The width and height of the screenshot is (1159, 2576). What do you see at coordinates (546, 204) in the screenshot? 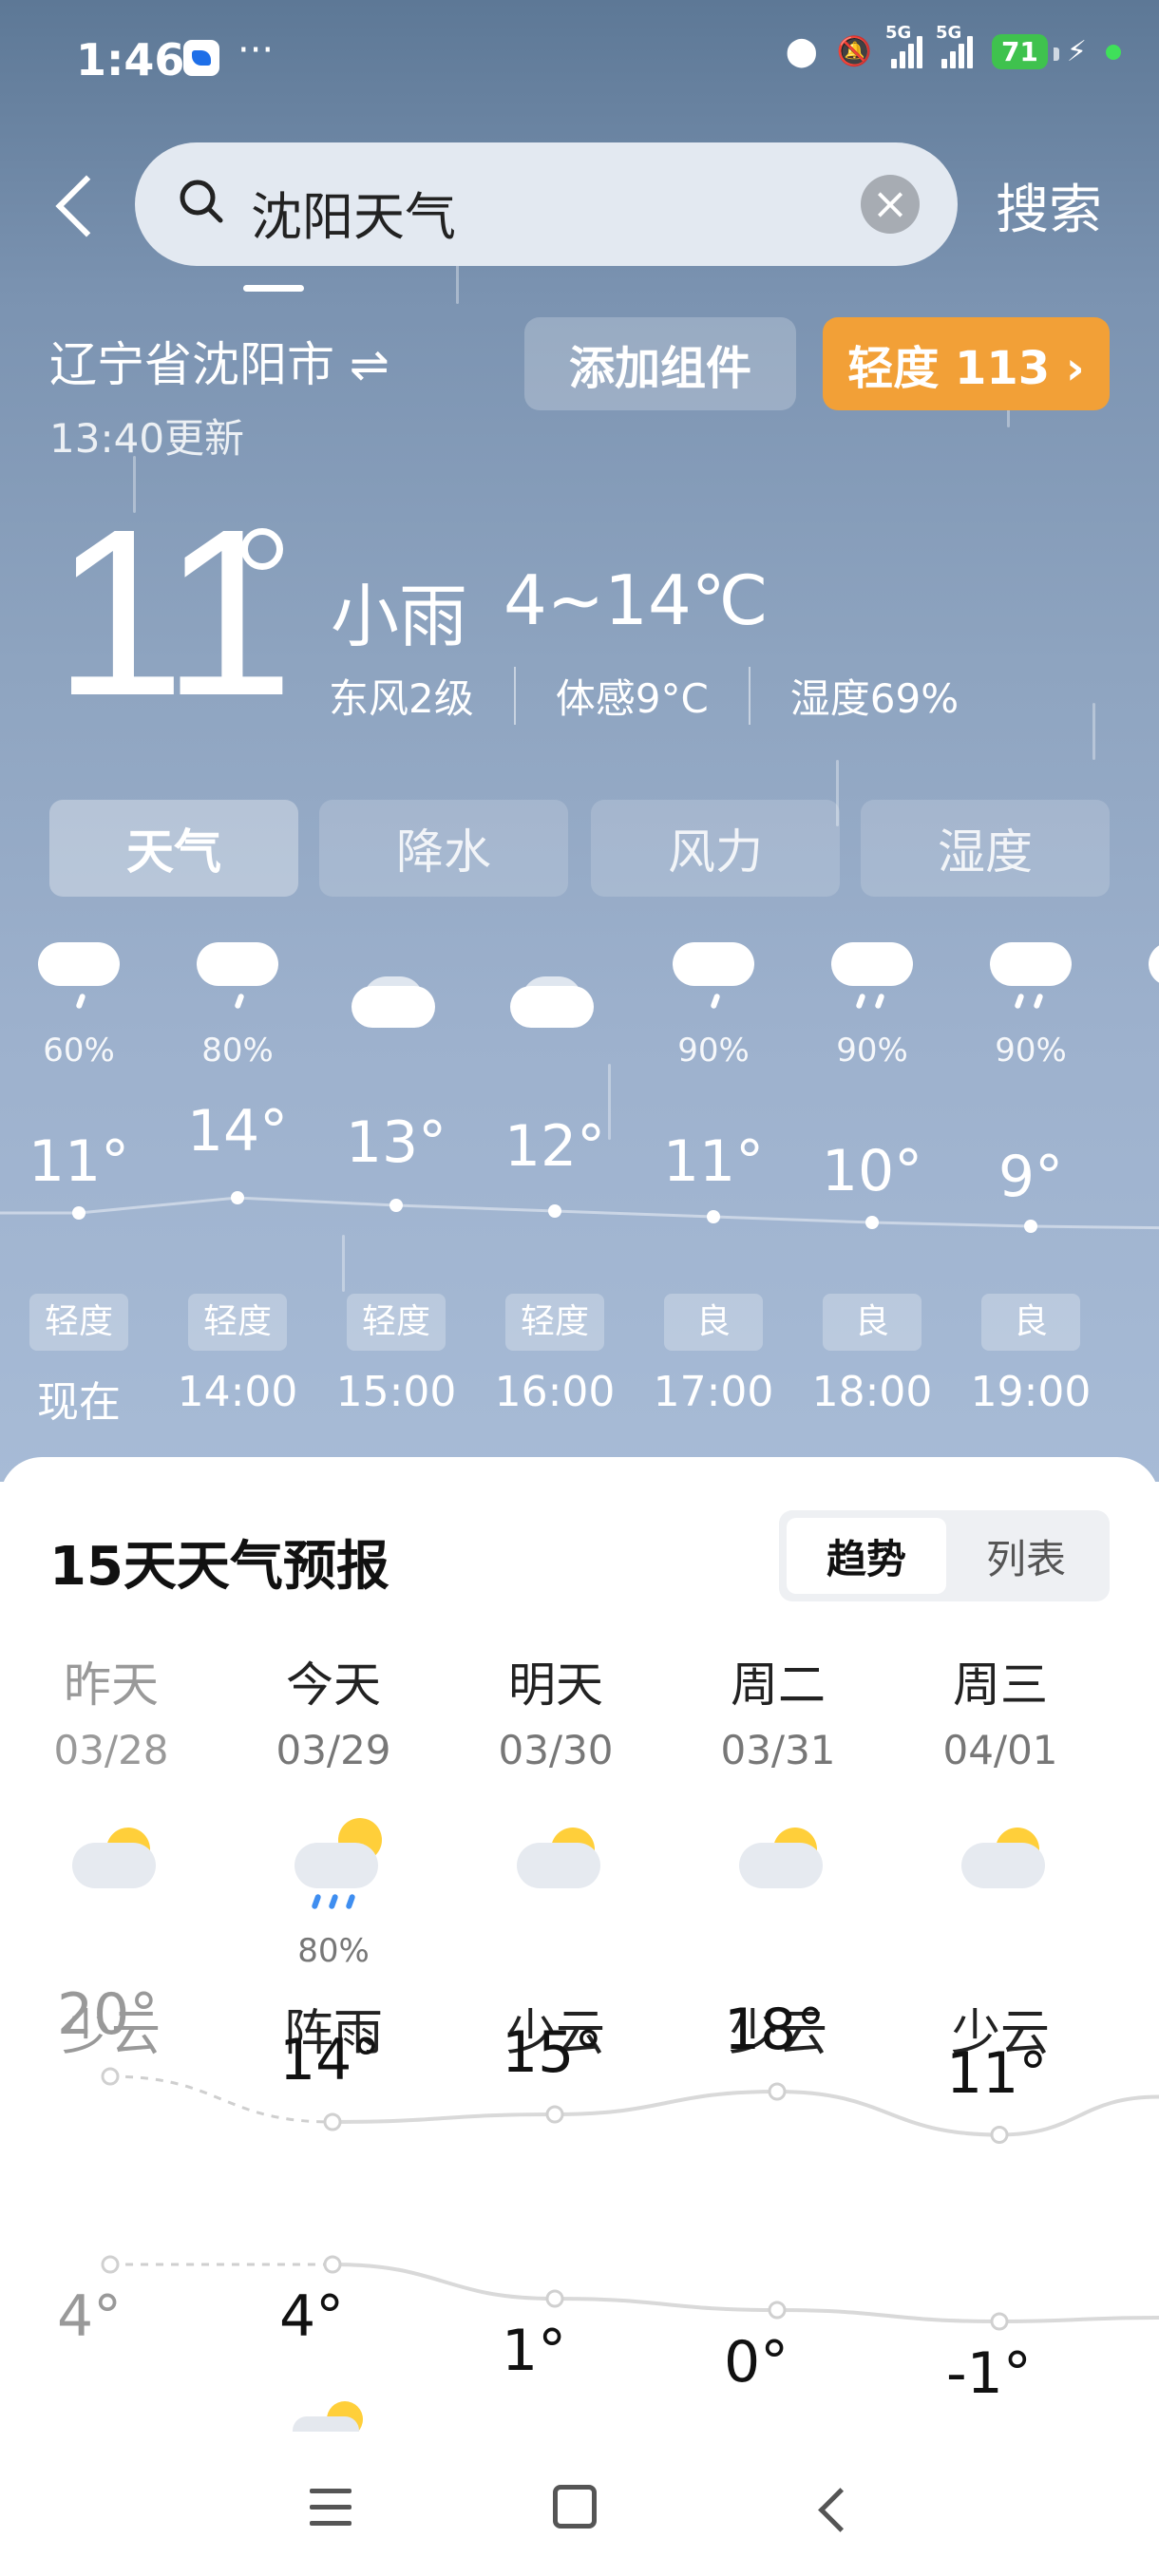
I see `search-input: 沈阳天气 ×` at bounding box center [546, 204].